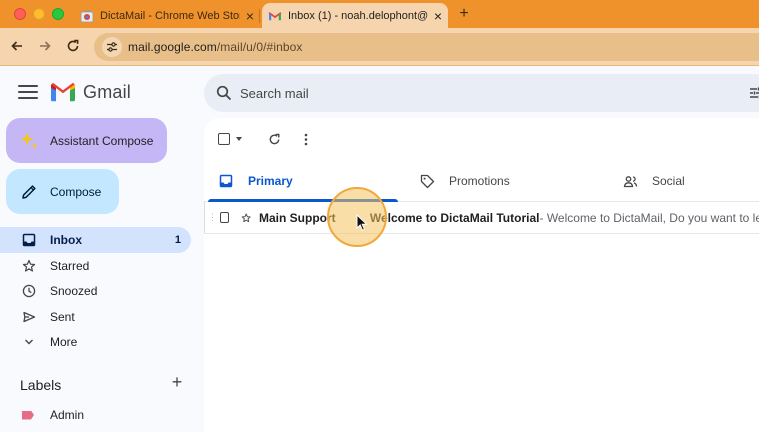 The width and height of the screenshot is (759, 432). Describe the element at coordinates (275, 16) in the screenshot. I see `gmail-icon` at that location.